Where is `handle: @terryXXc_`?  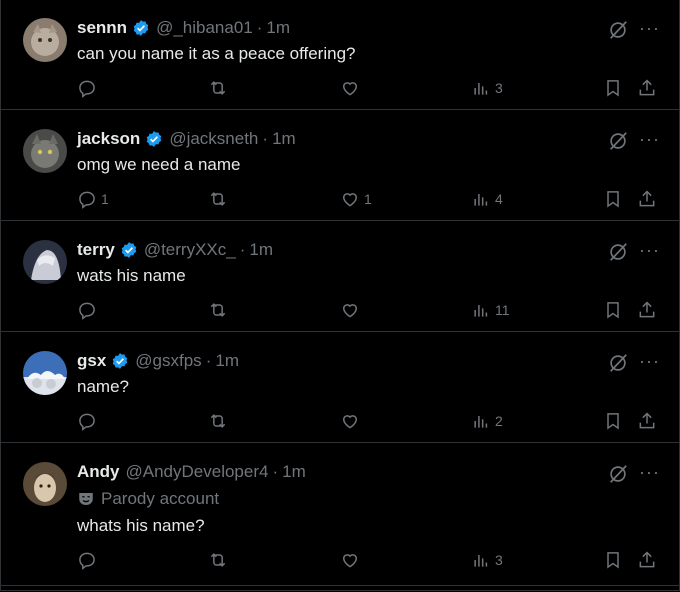 handle: @terryXXc_ is located at coordinates (190, 250).